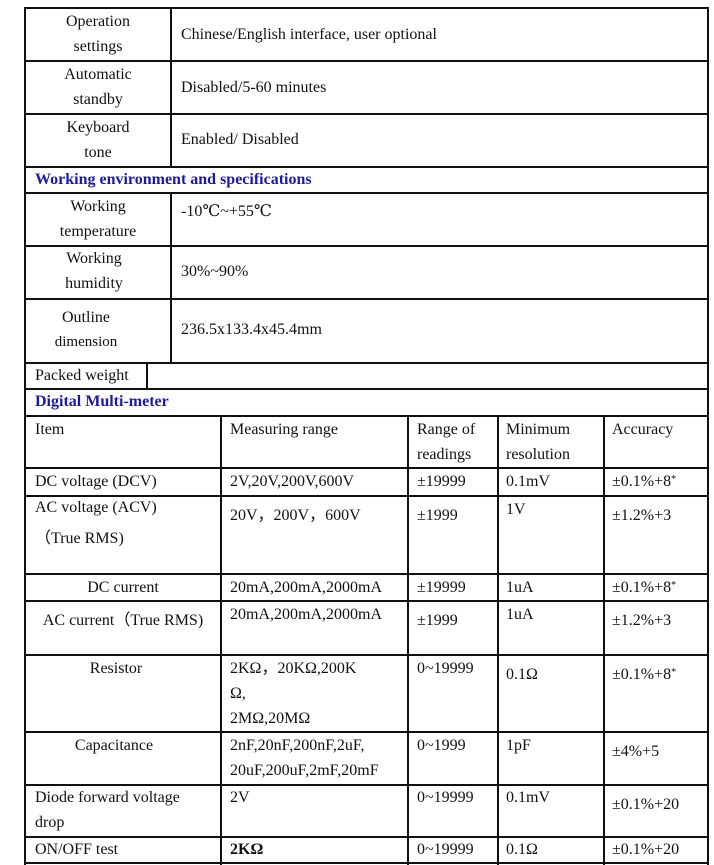 The width and height of the screenshot is (714, 865). What do you see at coordinates (123, 620) in the screenshot?
I see `cell-item: AC current（True RMS)` at bounding box center [123, 620].